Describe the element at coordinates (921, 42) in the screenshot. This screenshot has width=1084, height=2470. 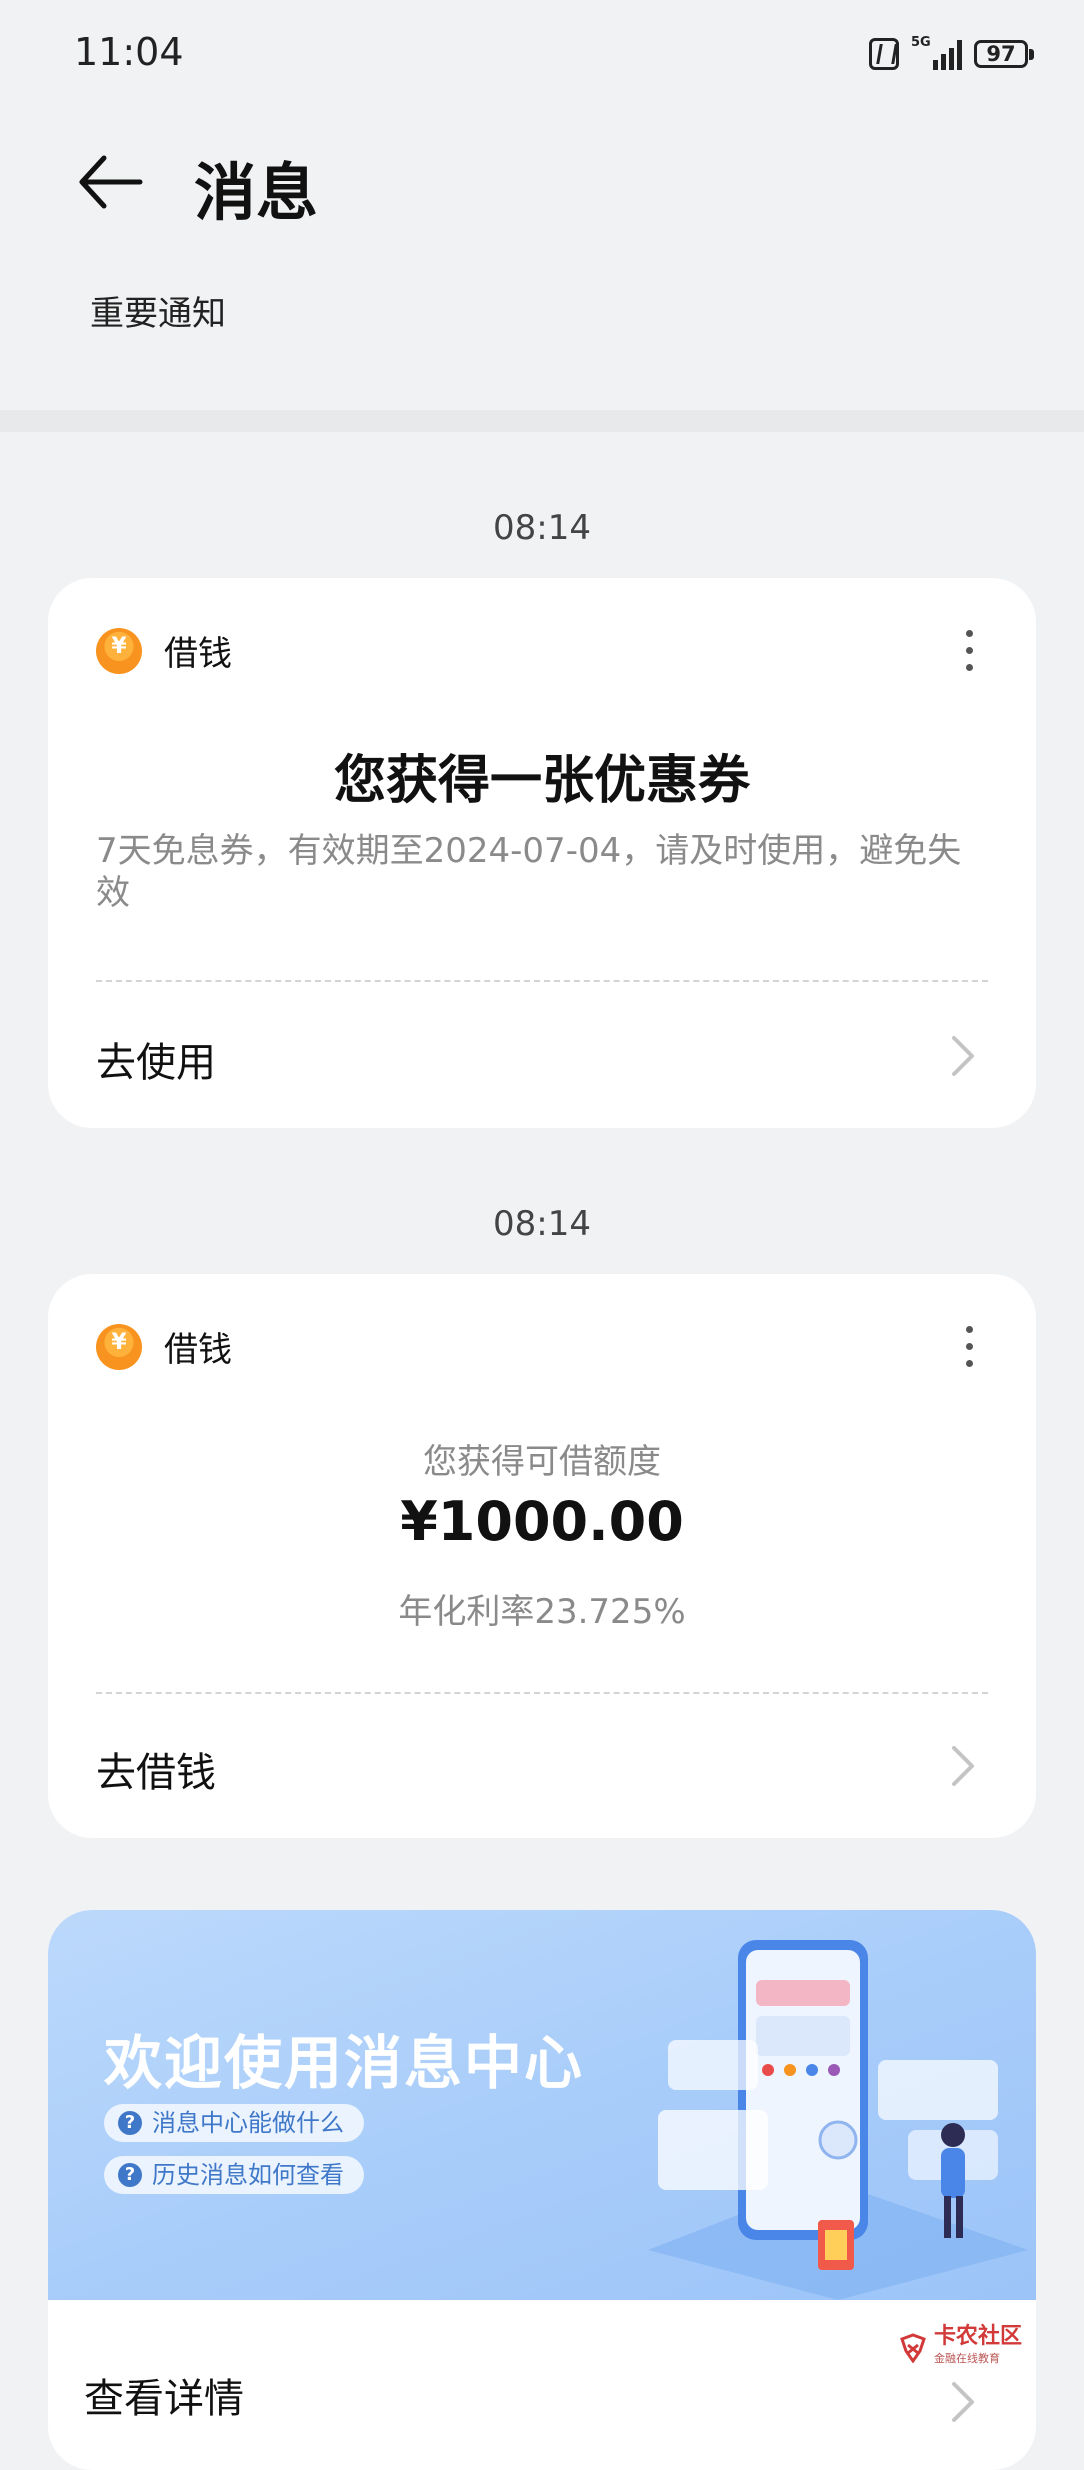
I see `network-type: 5G` at that location.